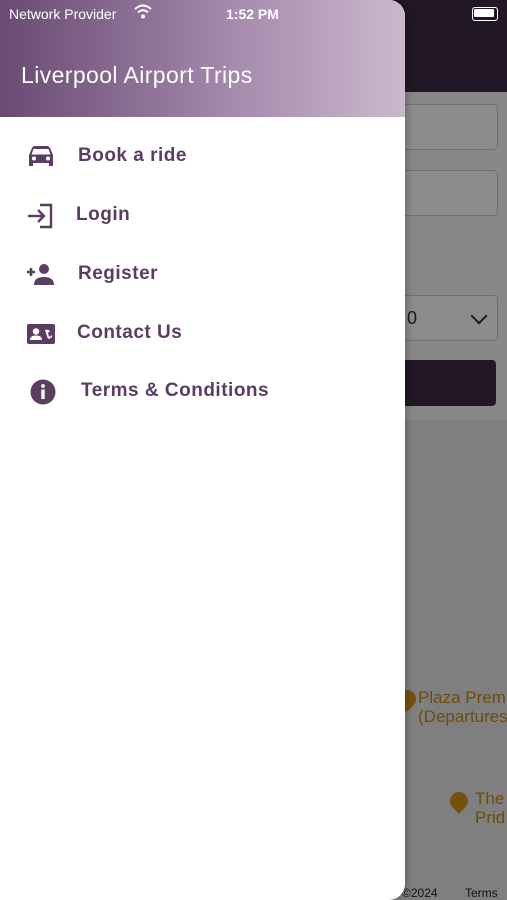 This screenshot has height=900, width=507. I want to click on menu-label-login: Login, so click(103, 214).